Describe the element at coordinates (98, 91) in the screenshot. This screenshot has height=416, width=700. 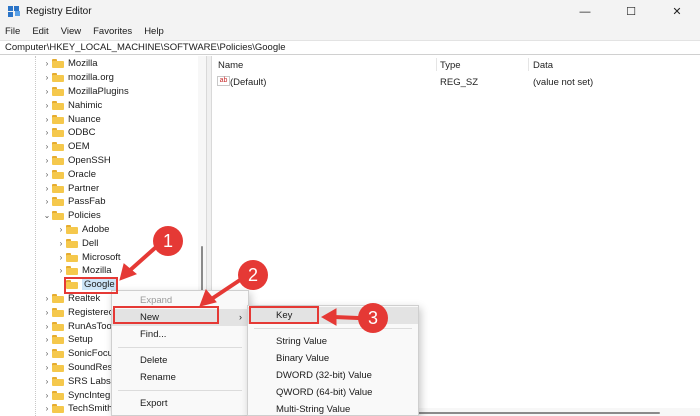
I see `tree-node-label: MozillaPlugins` at that location.